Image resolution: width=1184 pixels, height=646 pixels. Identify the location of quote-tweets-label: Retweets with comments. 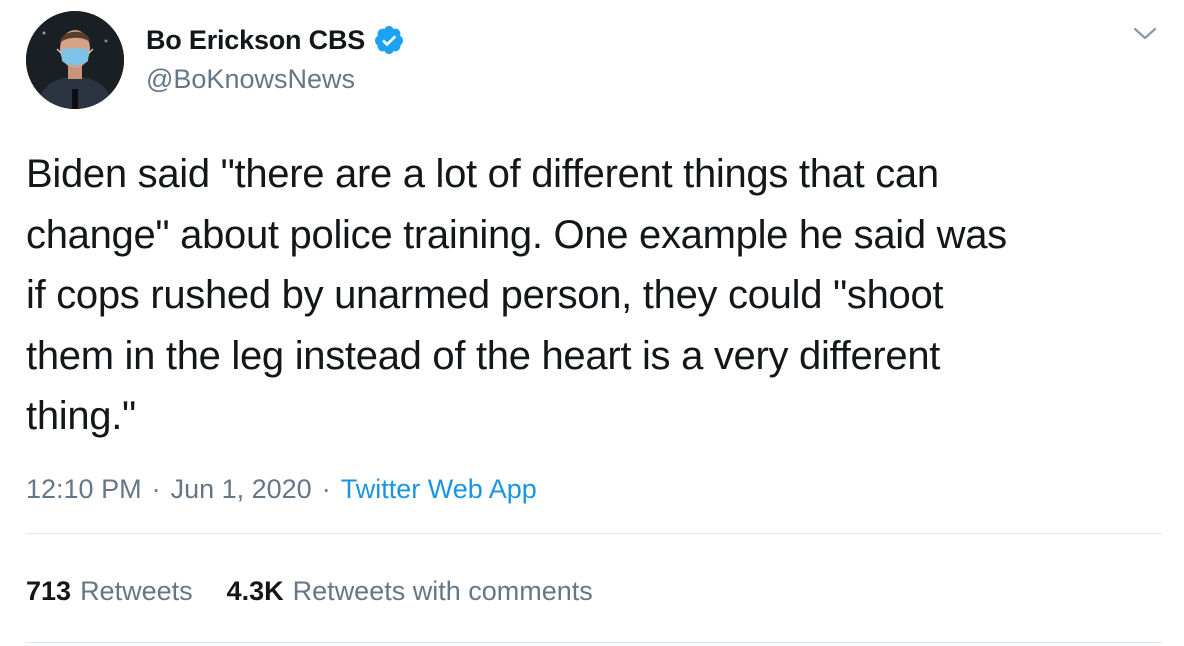
(442, 591).